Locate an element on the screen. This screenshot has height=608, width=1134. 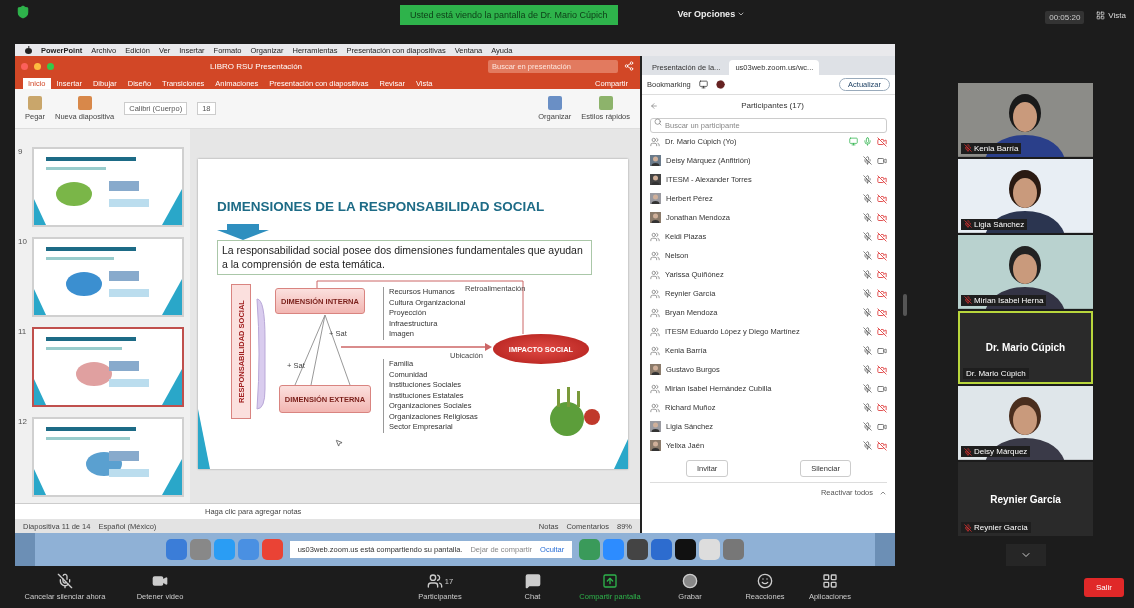
slide-thumbnail is located at coordinates (108, 367).